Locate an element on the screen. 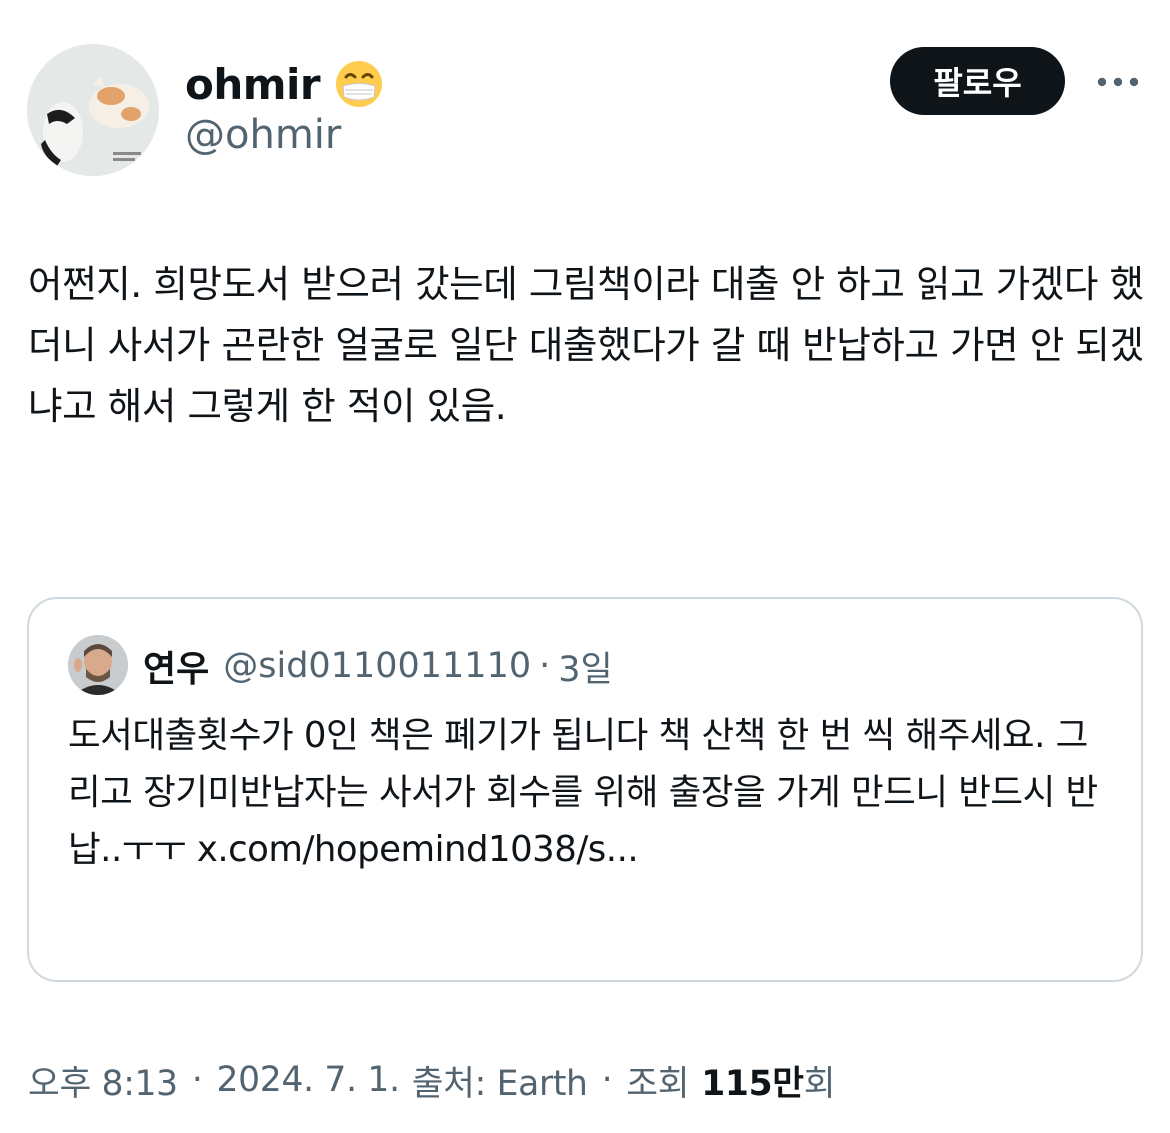 The image size is (1170, 1133). person-photo-icon is located at coordinates (98, 665).